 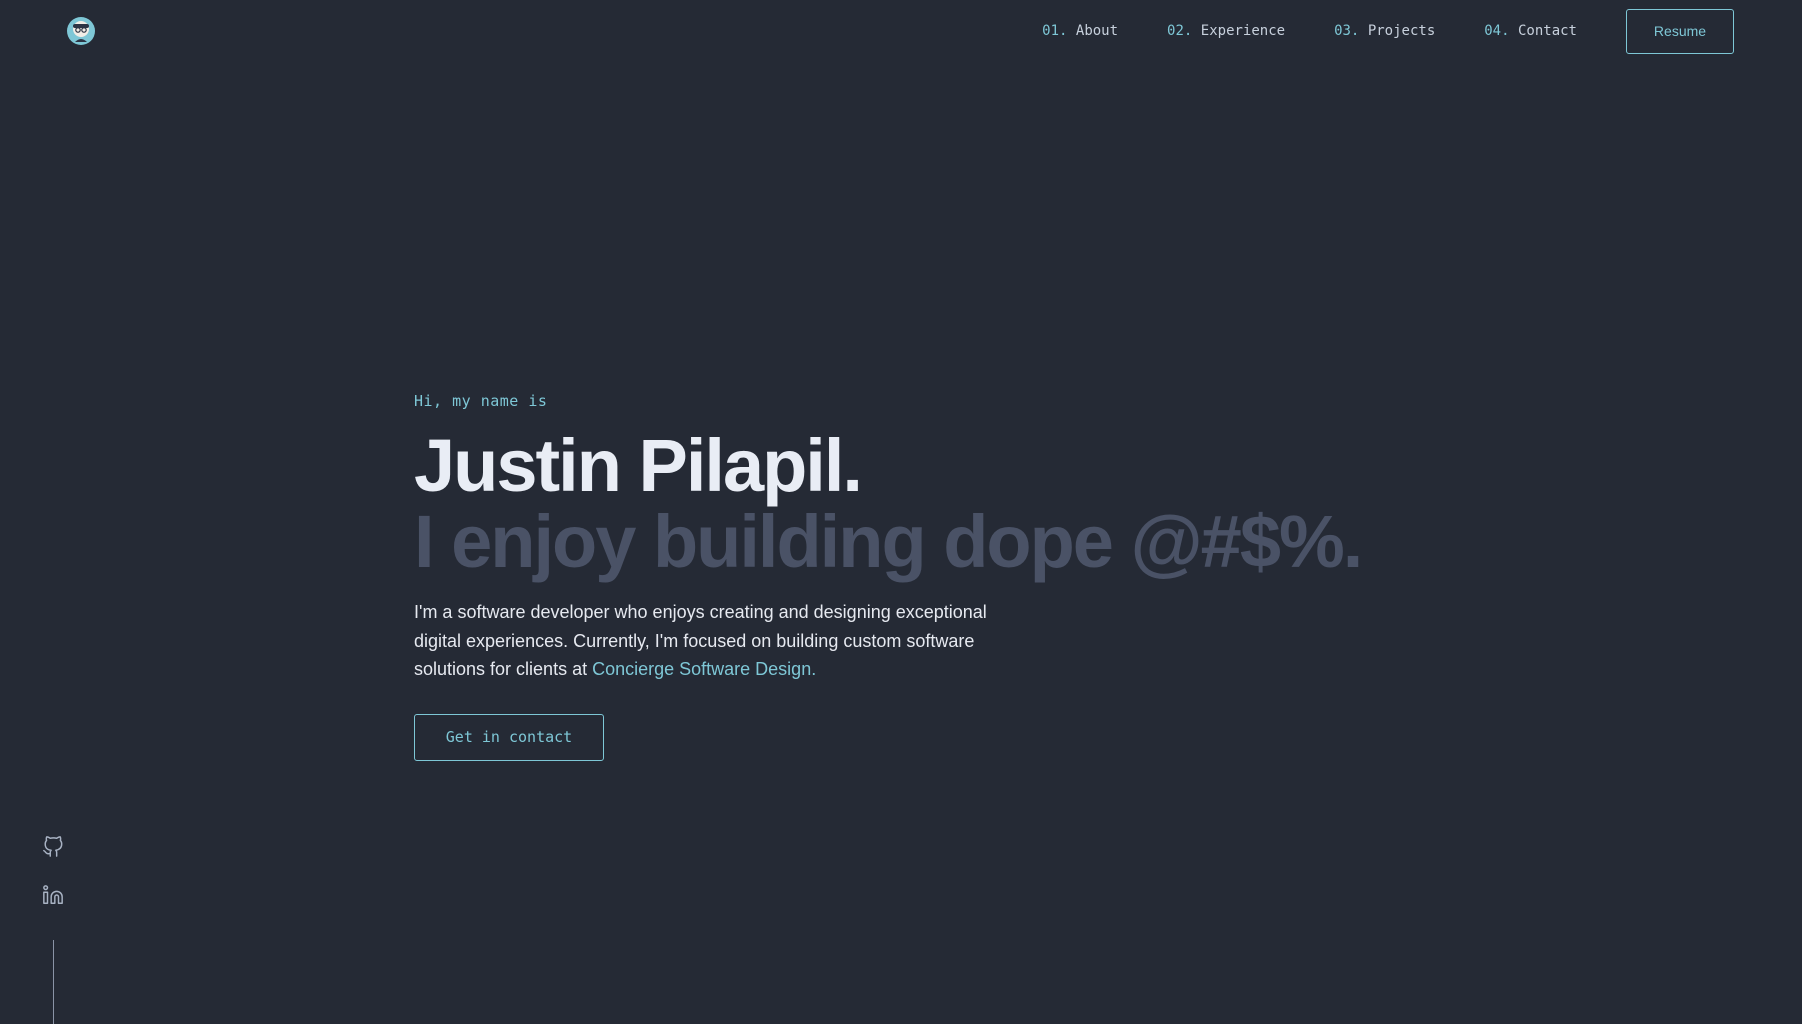 I want to click on nav-item-projects: 03. Projects, so click(x=1384, y=31).